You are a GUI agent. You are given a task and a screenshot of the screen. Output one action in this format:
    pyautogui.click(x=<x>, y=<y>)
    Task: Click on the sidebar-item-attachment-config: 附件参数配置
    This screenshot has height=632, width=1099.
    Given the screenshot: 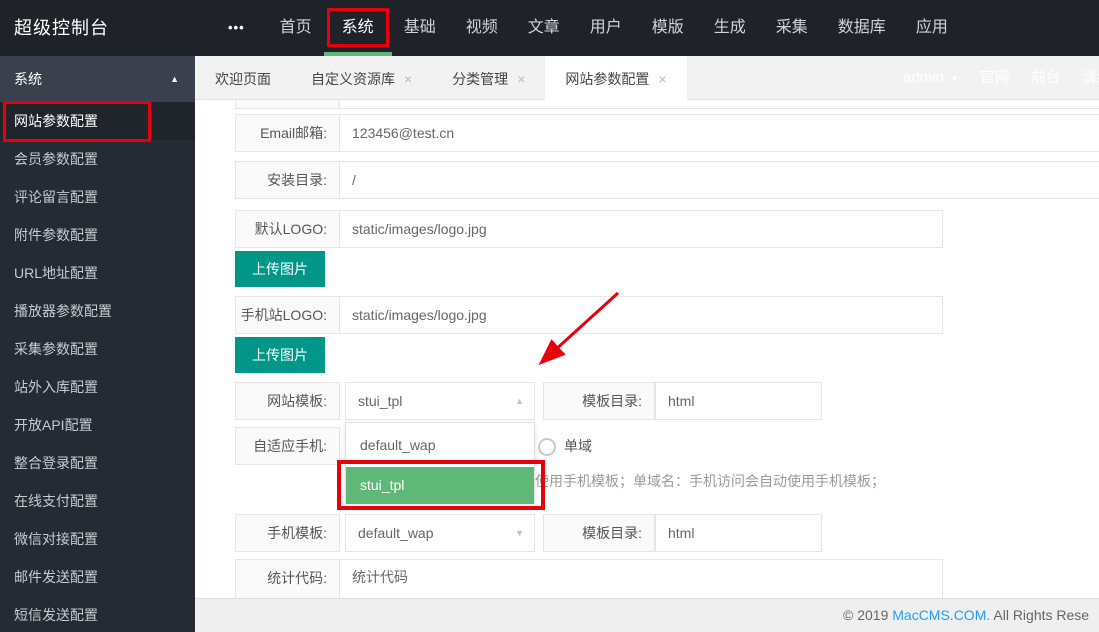 What is the action you would take?
    pyautogui.click(x=97, y=235)
    